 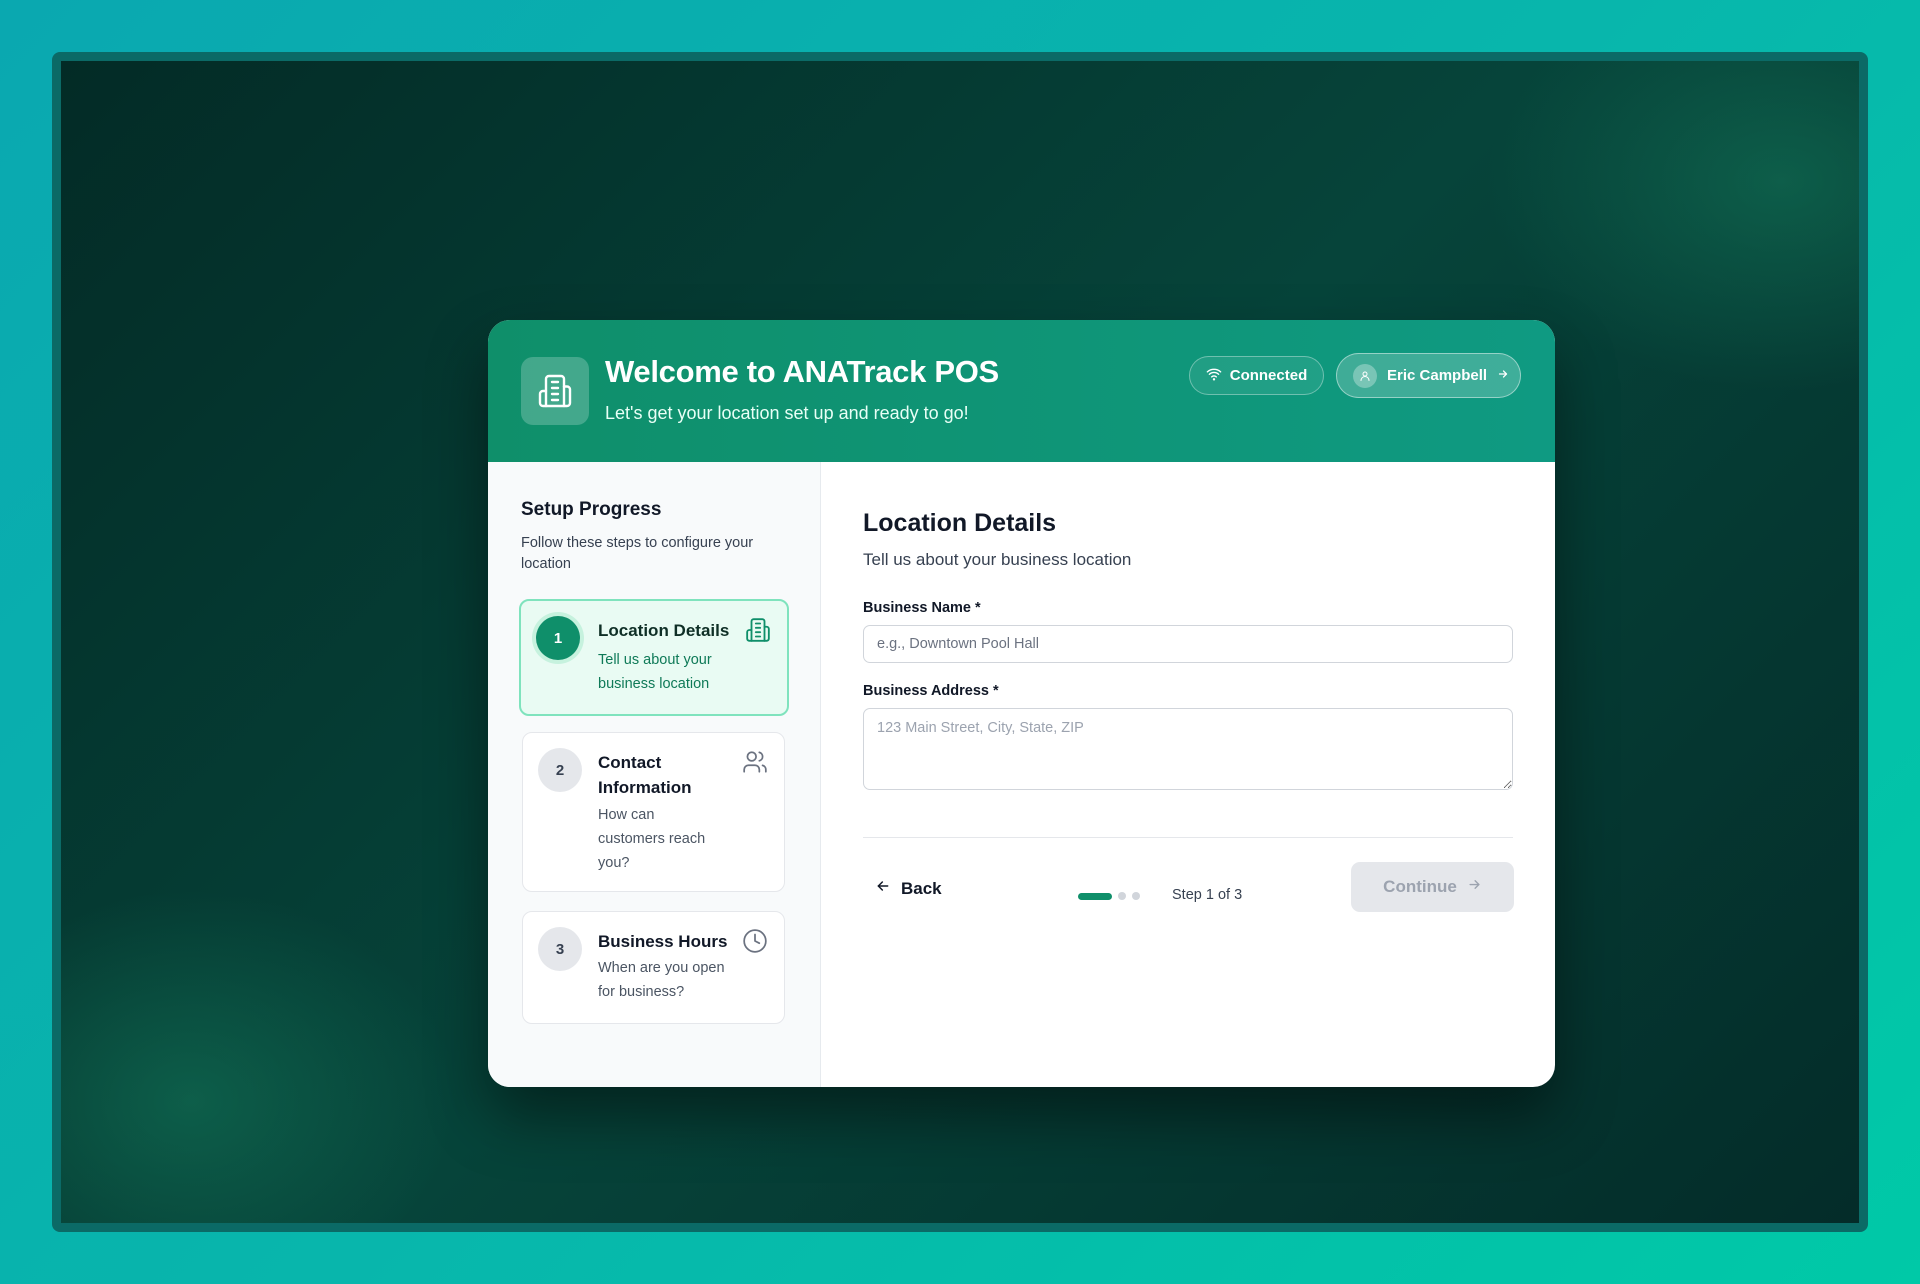 I want to click on form-divider, so click(x=1188, y=837).